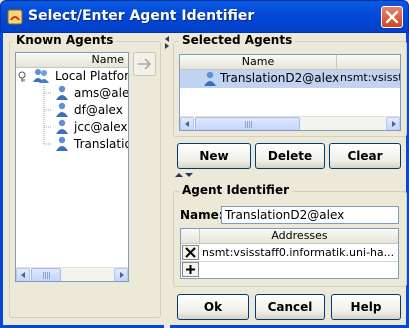 The width and height of the screenshot is (409, 328). I want to click on selected-agent-name: TranslationD2@alex, so click(280, 78).